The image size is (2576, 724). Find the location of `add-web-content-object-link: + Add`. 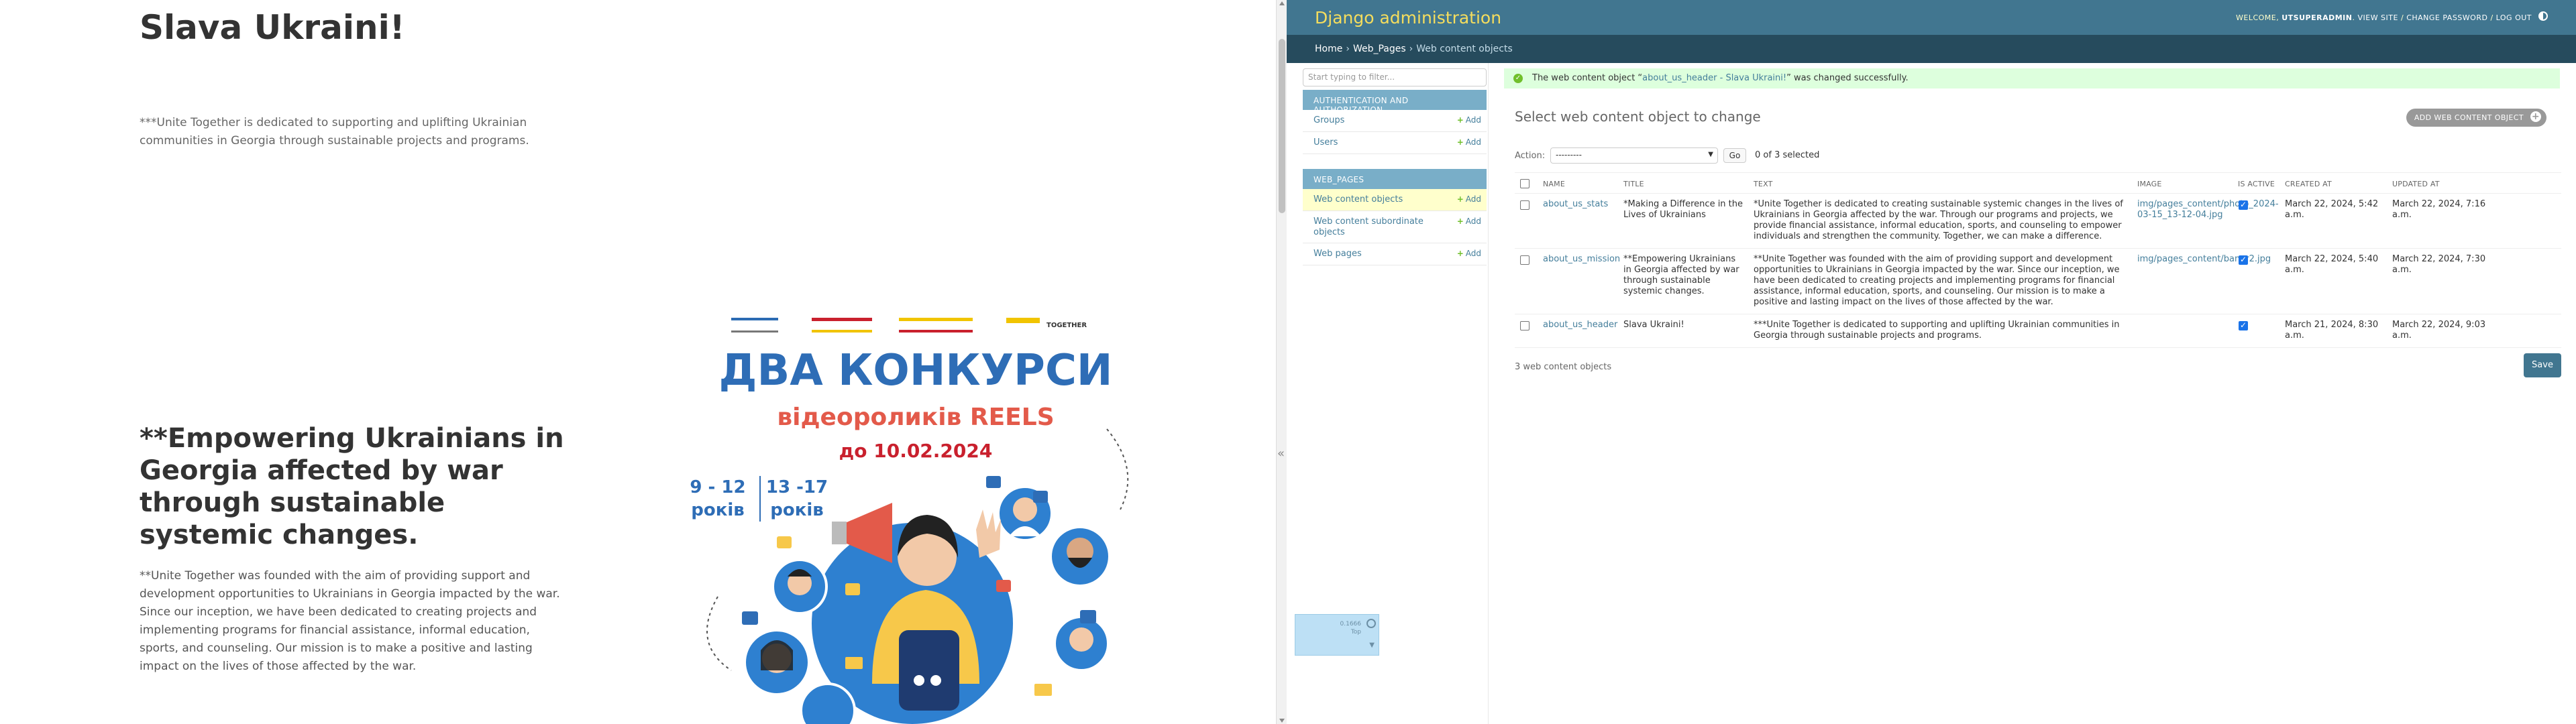

add-web-content-object-link: + Add is located at coordinates (1469, 199).